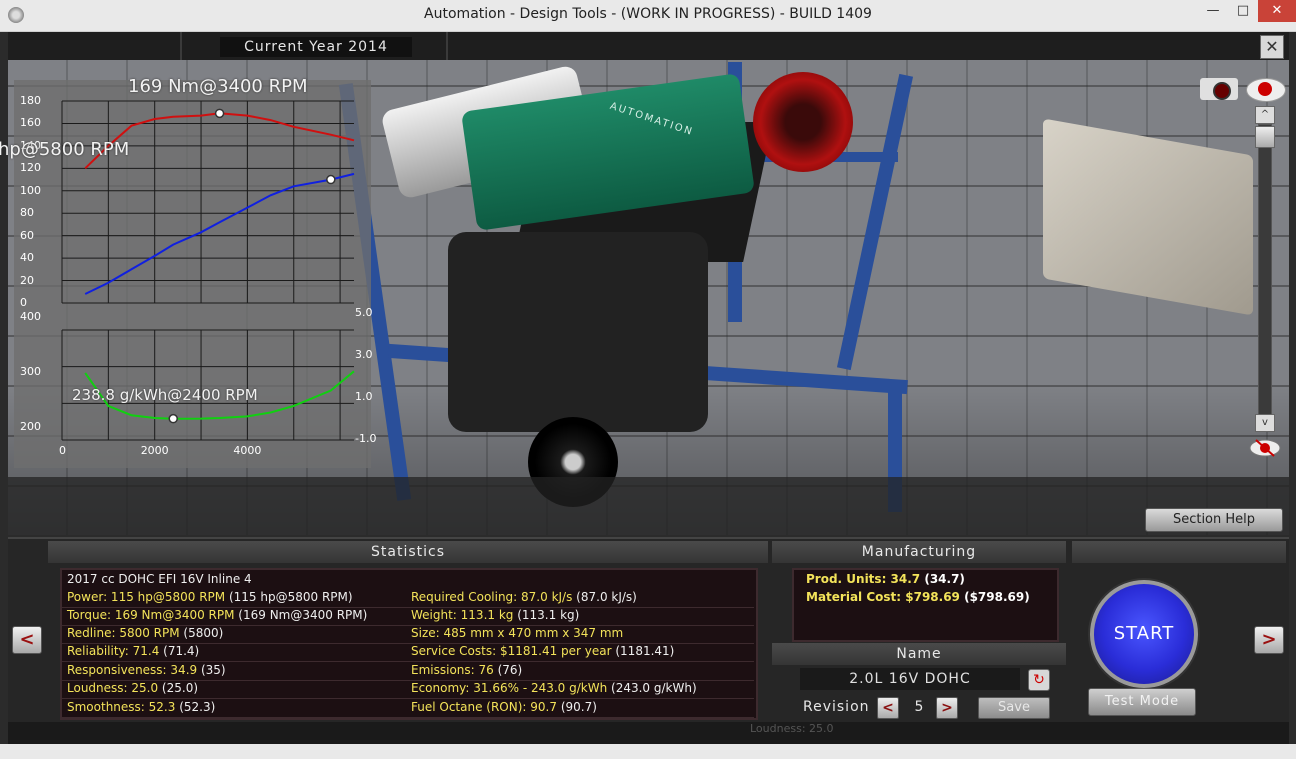  What do you see at coordinates (511, 651) in the screenshot?
I see `stat-value: Service Costs: $1181.41 per year` at bounding box center [511, 651].